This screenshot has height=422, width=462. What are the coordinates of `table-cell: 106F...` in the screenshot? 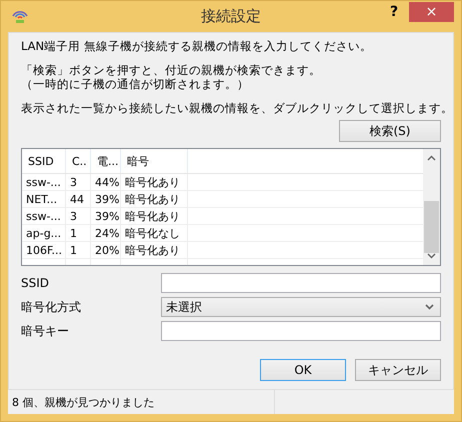 It's located at (44, 250).